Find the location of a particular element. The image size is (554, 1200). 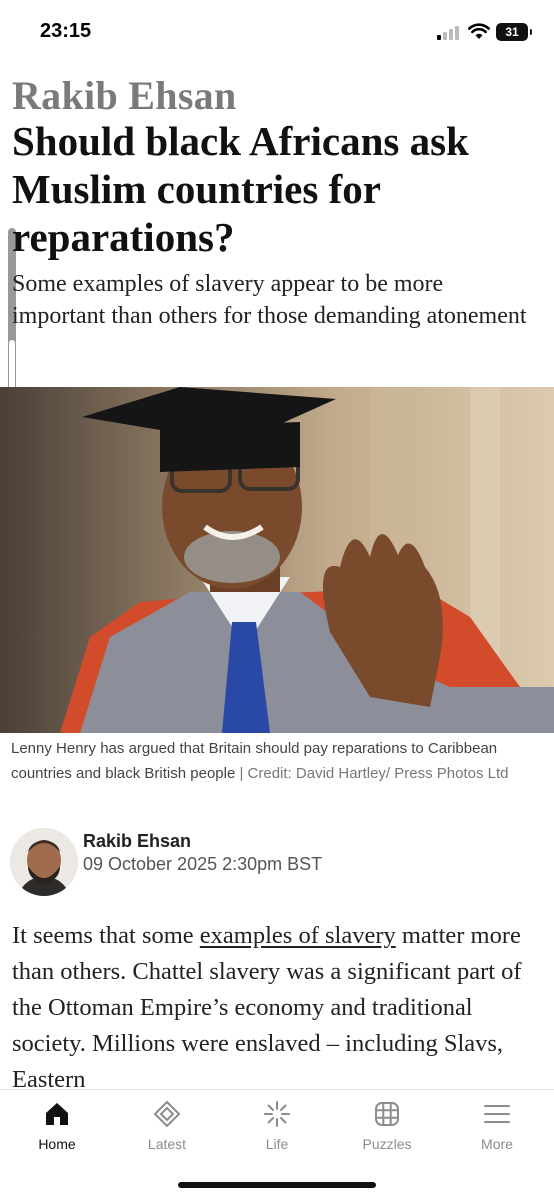

latest-icon is located at coordinates (167, 1114).